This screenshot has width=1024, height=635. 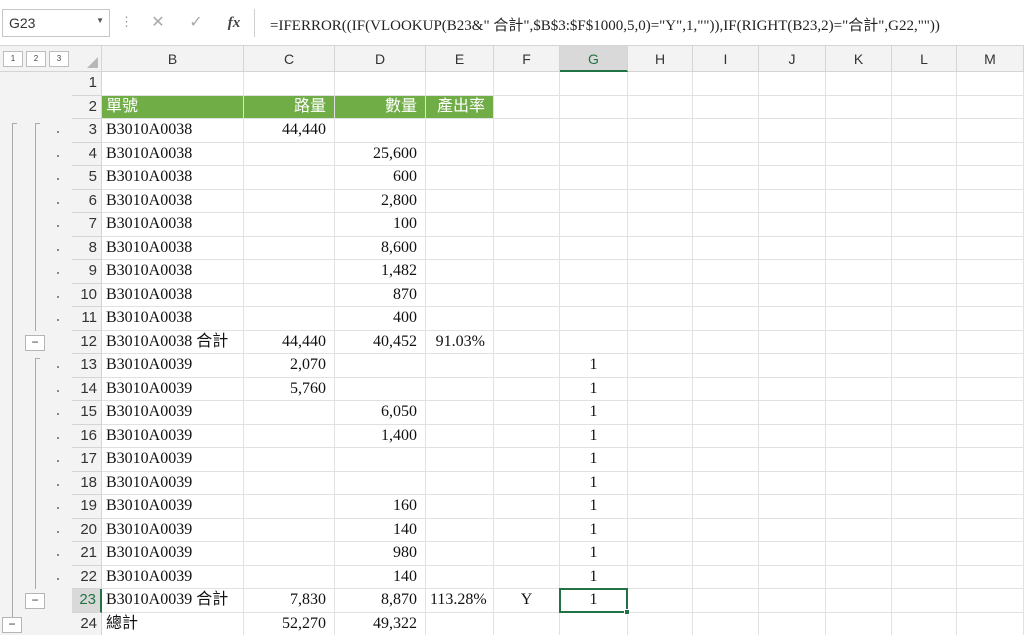 What do you see at coordinates (726, 483) in the screenshot?
I see `cell-i18` at bounding box center [726, 483].